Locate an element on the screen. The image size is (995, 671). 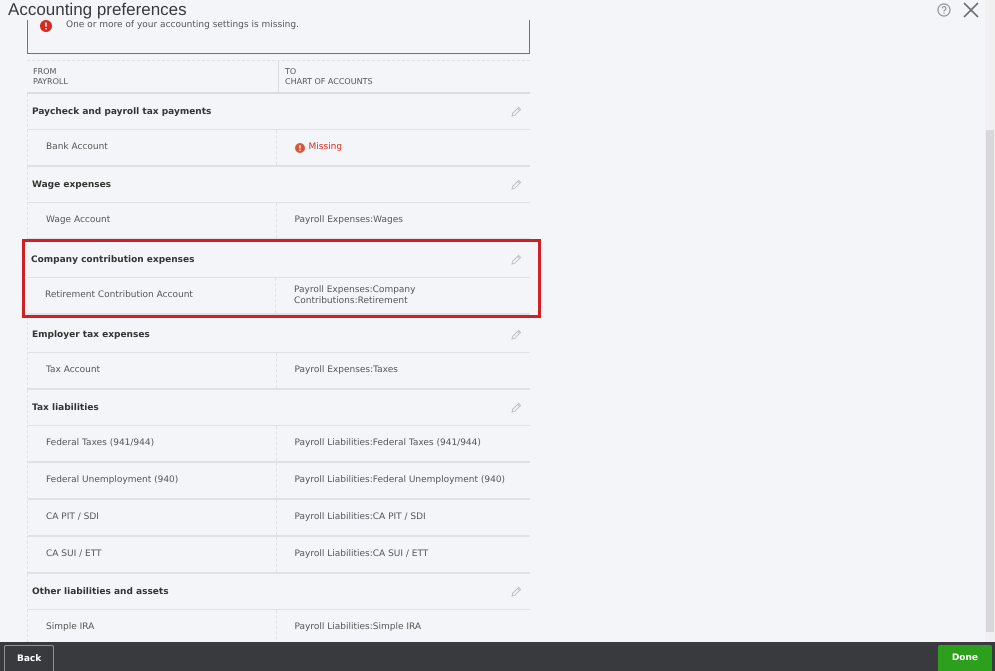
table-cell: Payroll Liabilities:CA PIT / SDI is located at coordinates (403, 517).